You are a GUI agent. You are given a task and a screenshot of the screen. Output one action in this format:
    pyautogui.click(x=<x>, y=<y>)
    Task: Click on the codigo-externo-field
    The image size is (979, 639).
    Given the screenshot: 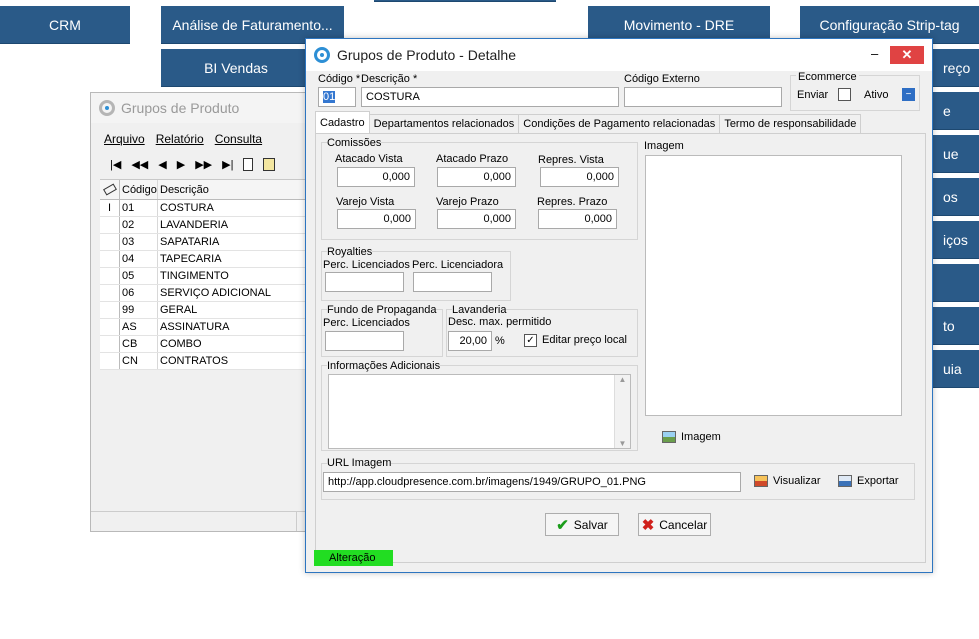 What is the action you would take?
    pyautogui.click(x=703, y=97)
    